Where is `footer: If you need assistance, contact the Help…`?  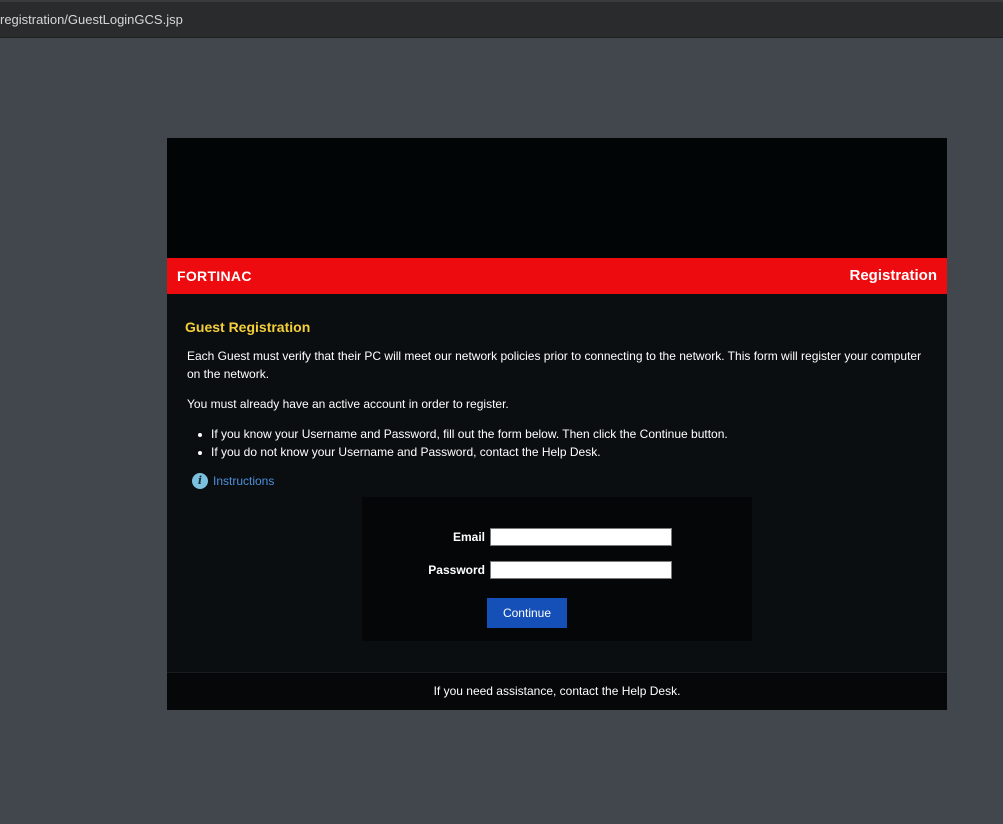 footer: If you need assistance, contact the Help… is located at coordinates (557, 691).